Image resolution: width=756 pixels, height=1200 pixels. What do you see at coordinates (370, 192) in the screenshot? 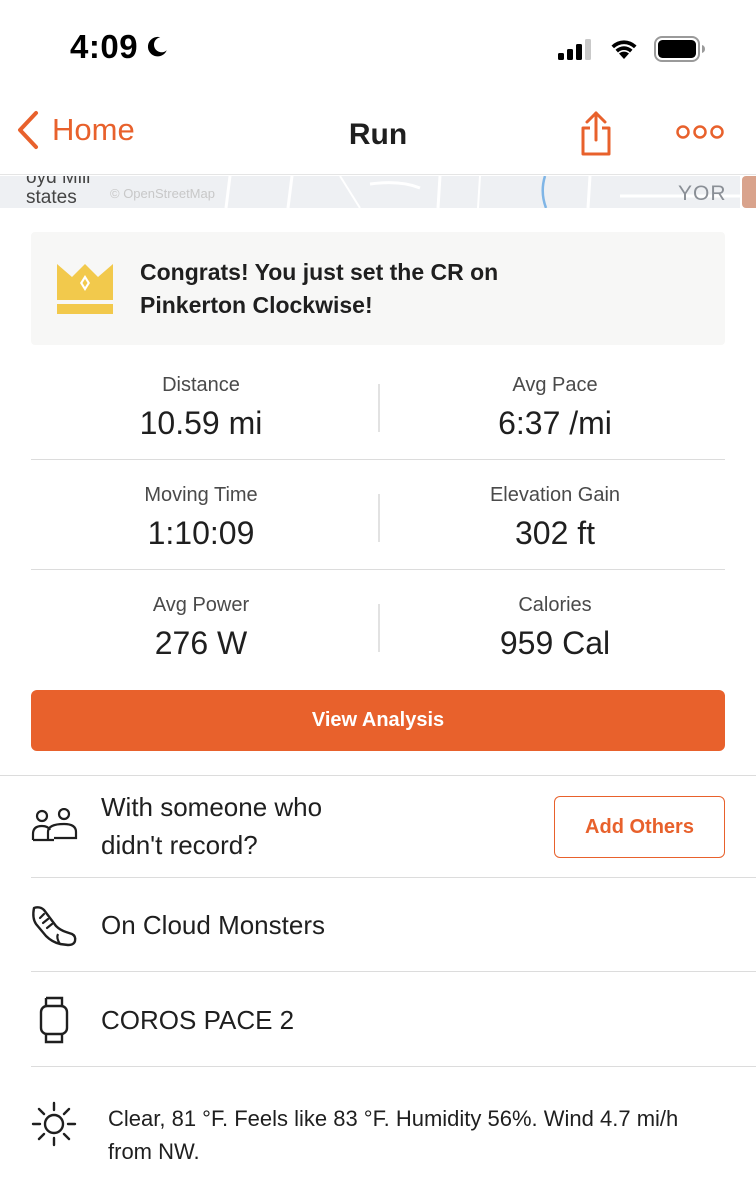
I see `route-map: oyd Mill states © OpenStreetMap YOR` at bounding box center [370, 192].